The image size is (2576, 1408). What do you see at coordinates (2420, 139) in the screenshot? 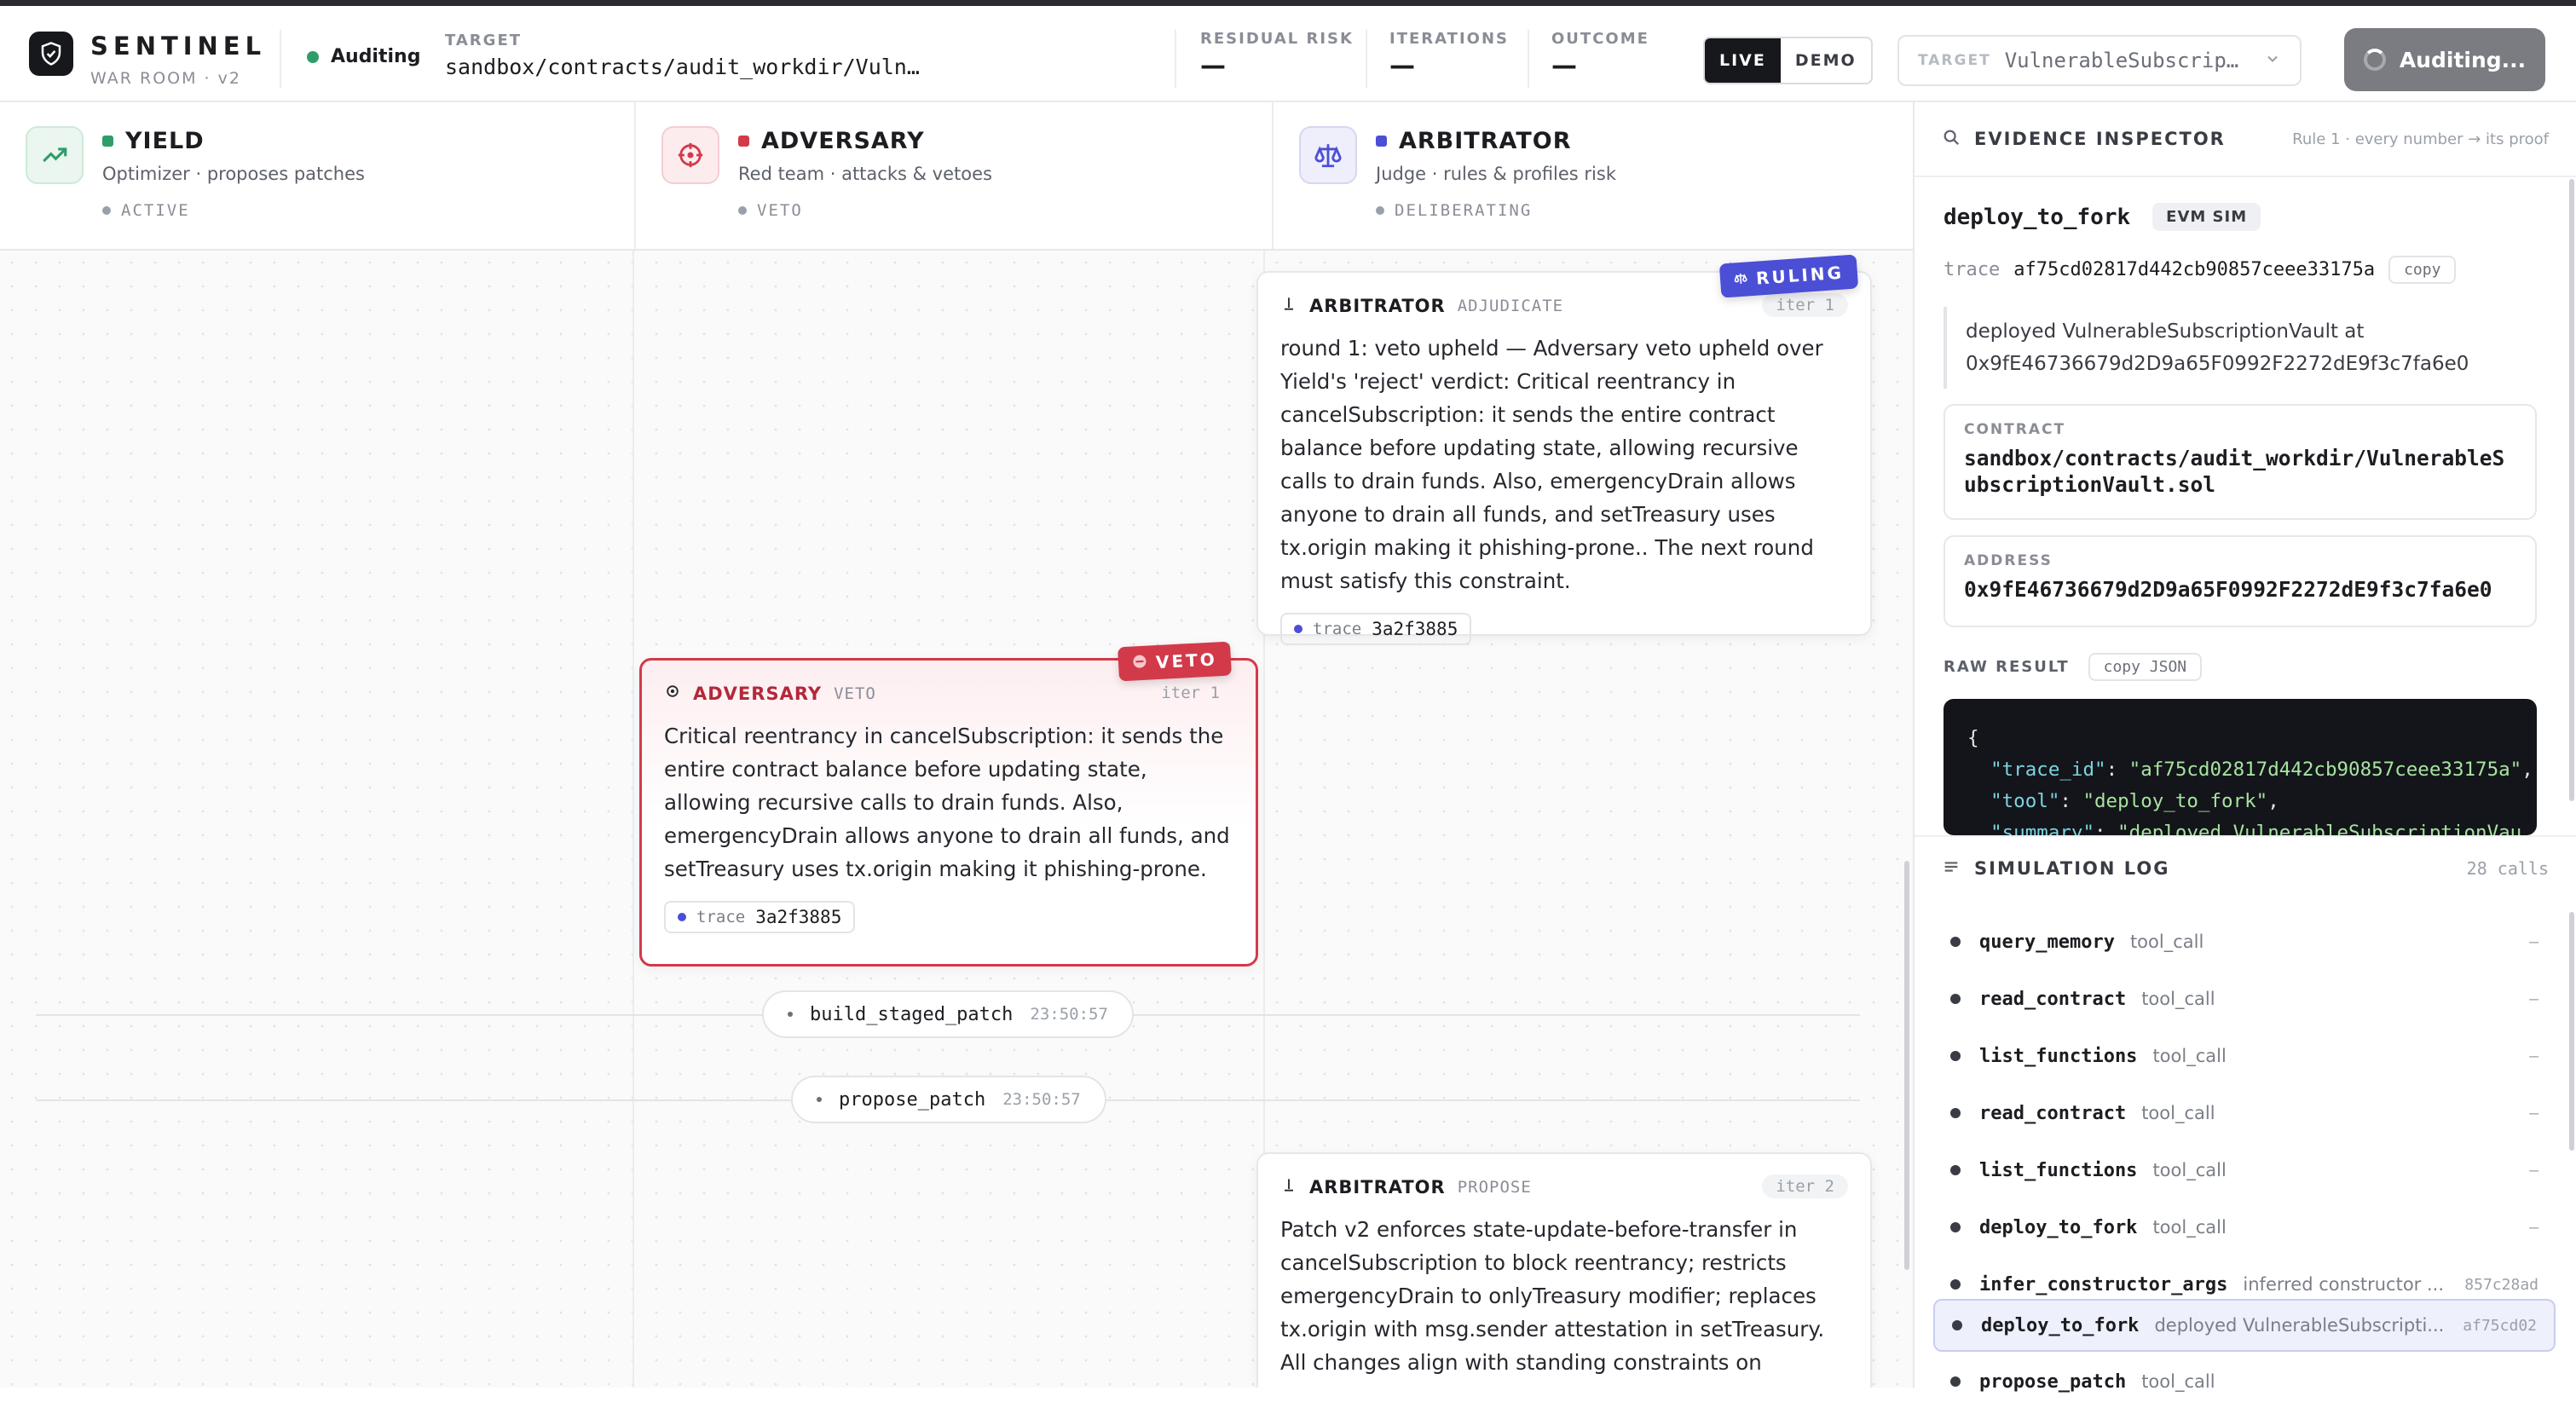
I see `inspector-rule: Rule 1 · every number → its proof` at bounding box center [2420, 139].